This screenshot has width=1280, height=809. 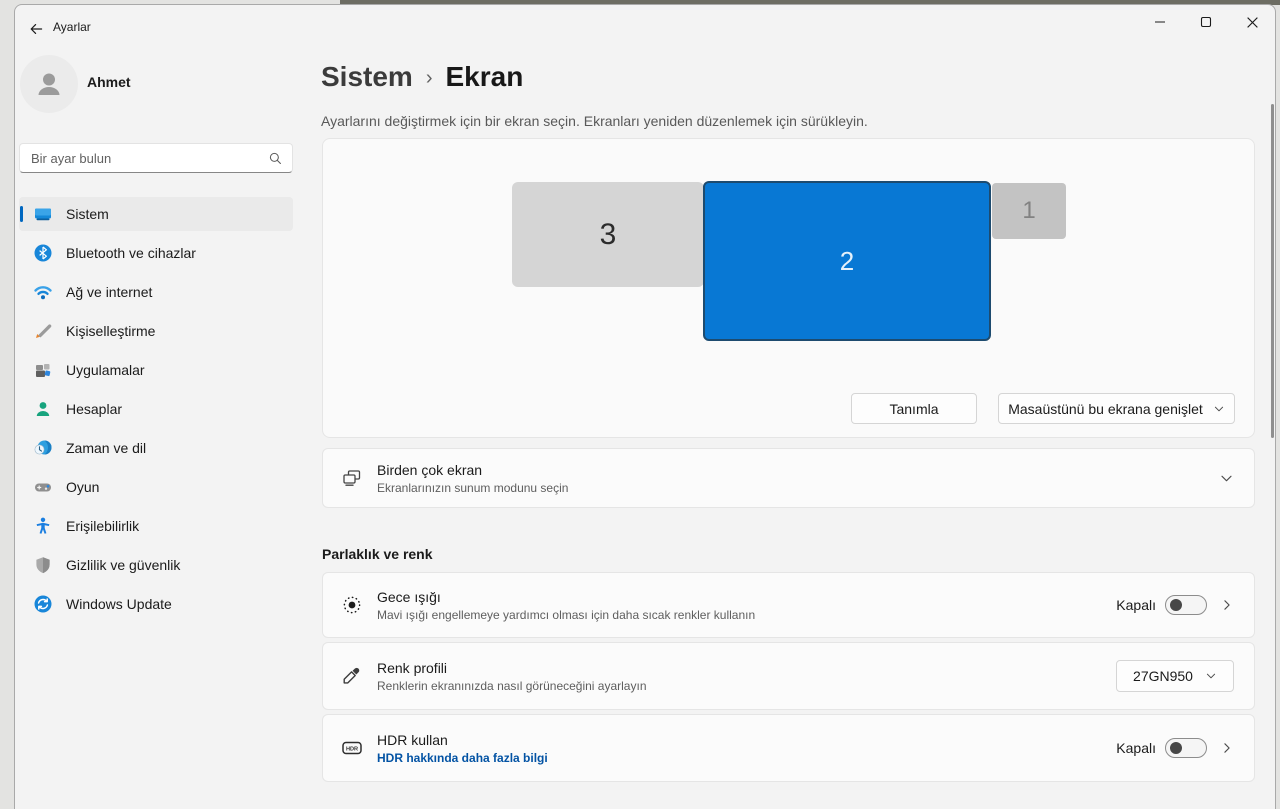 I want to click on color-profile-value: 27GN950, so click(x=1163, y=676).